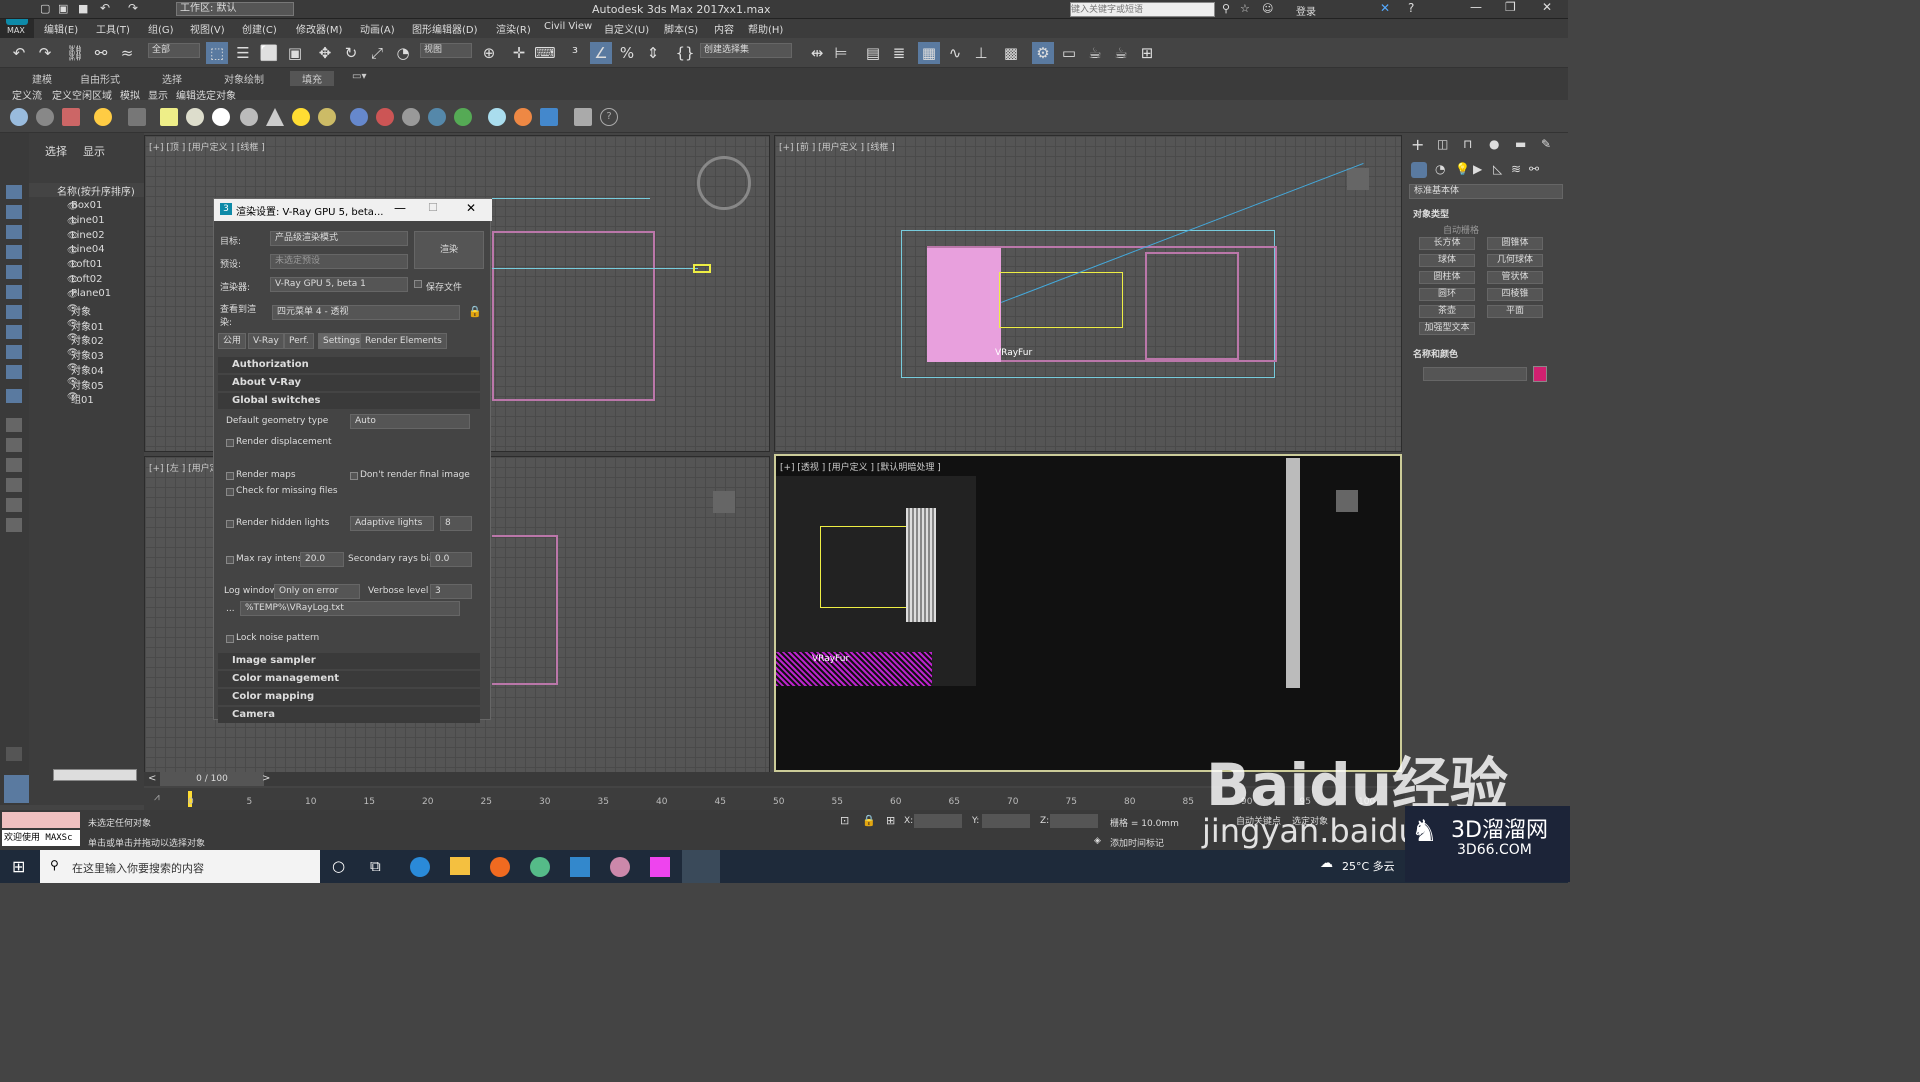 This screenshot has width=1920, height=1082. I want to click on max-ray-spinner: 20.0, so click(322, 559).